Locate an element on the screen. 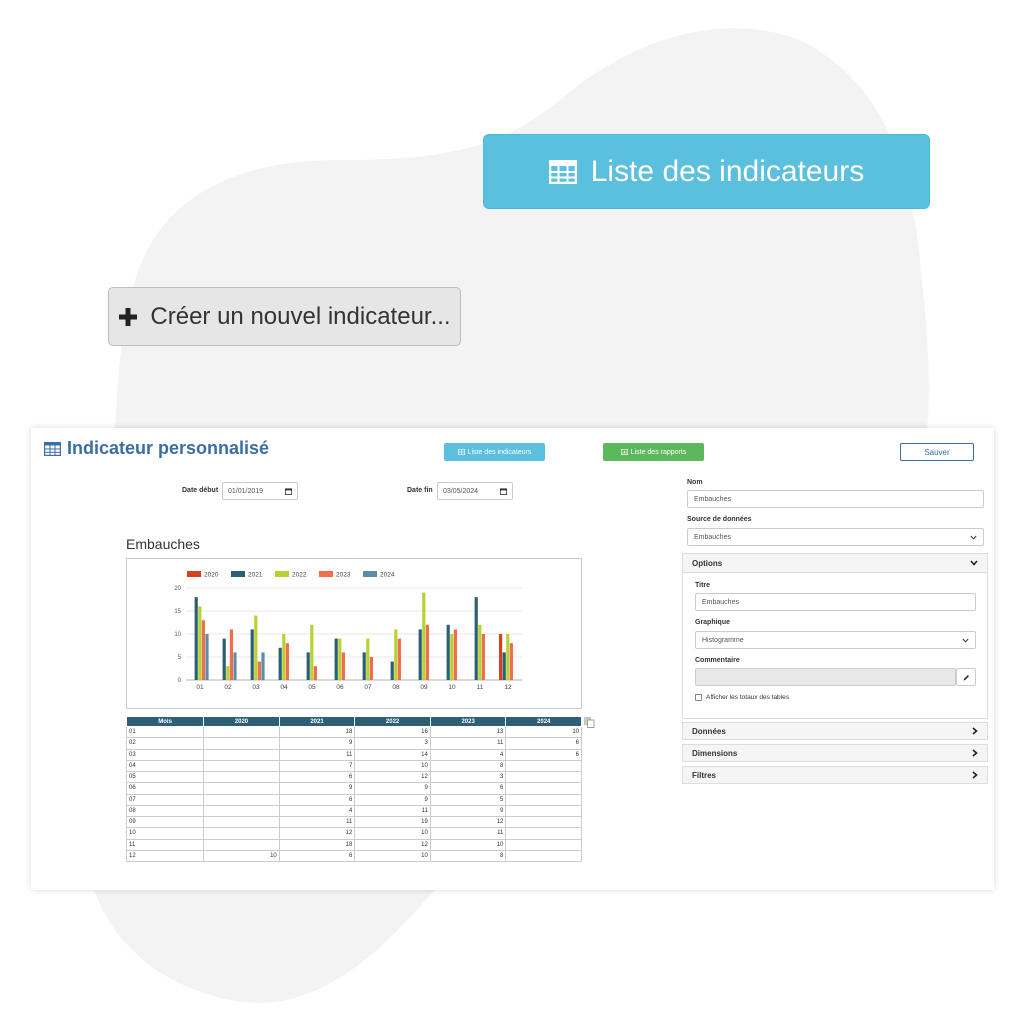 The image size is (1024, 1024). filters-accordion-header: Filtres is located at coordinates (835, 775).